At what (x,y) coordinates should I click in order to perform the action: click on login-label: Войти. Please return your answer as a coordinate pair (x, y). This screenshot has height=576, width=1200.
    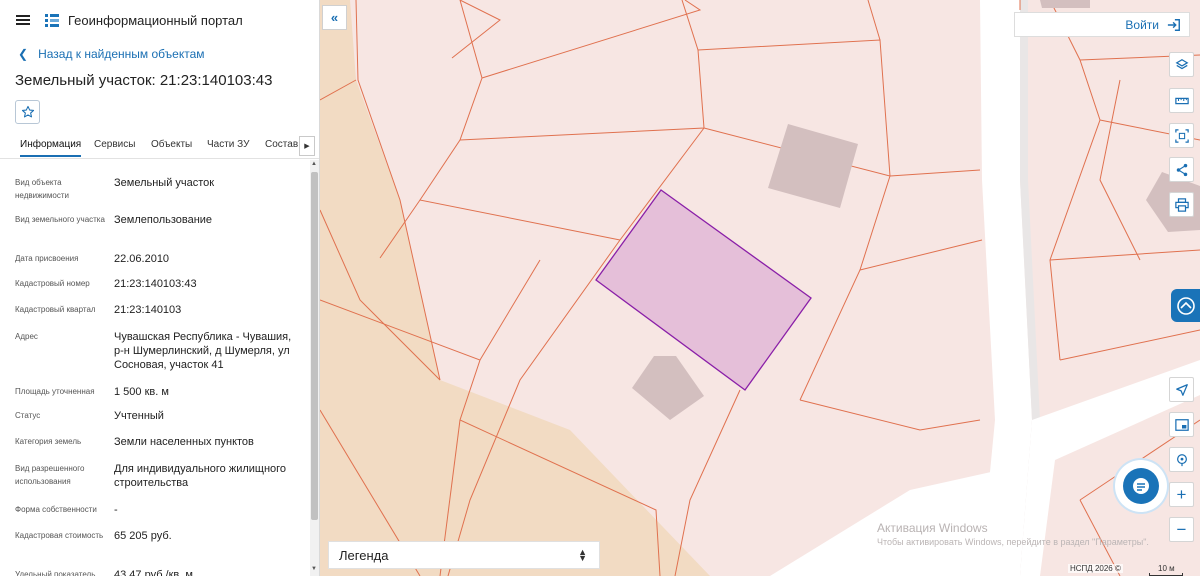
    Looking at the image, I should click on (1142, 24).